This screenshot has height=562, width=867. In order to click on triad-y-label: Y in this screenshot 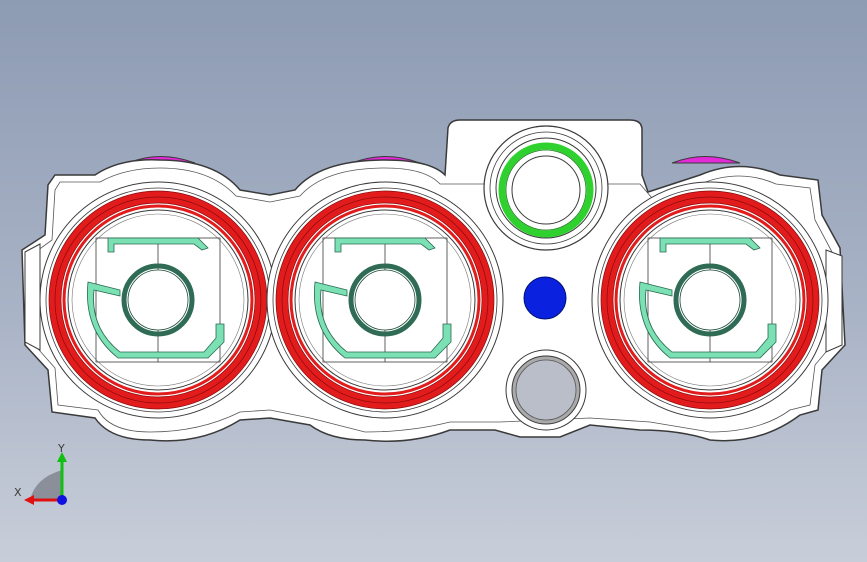, I will do `click(61, 448)`.